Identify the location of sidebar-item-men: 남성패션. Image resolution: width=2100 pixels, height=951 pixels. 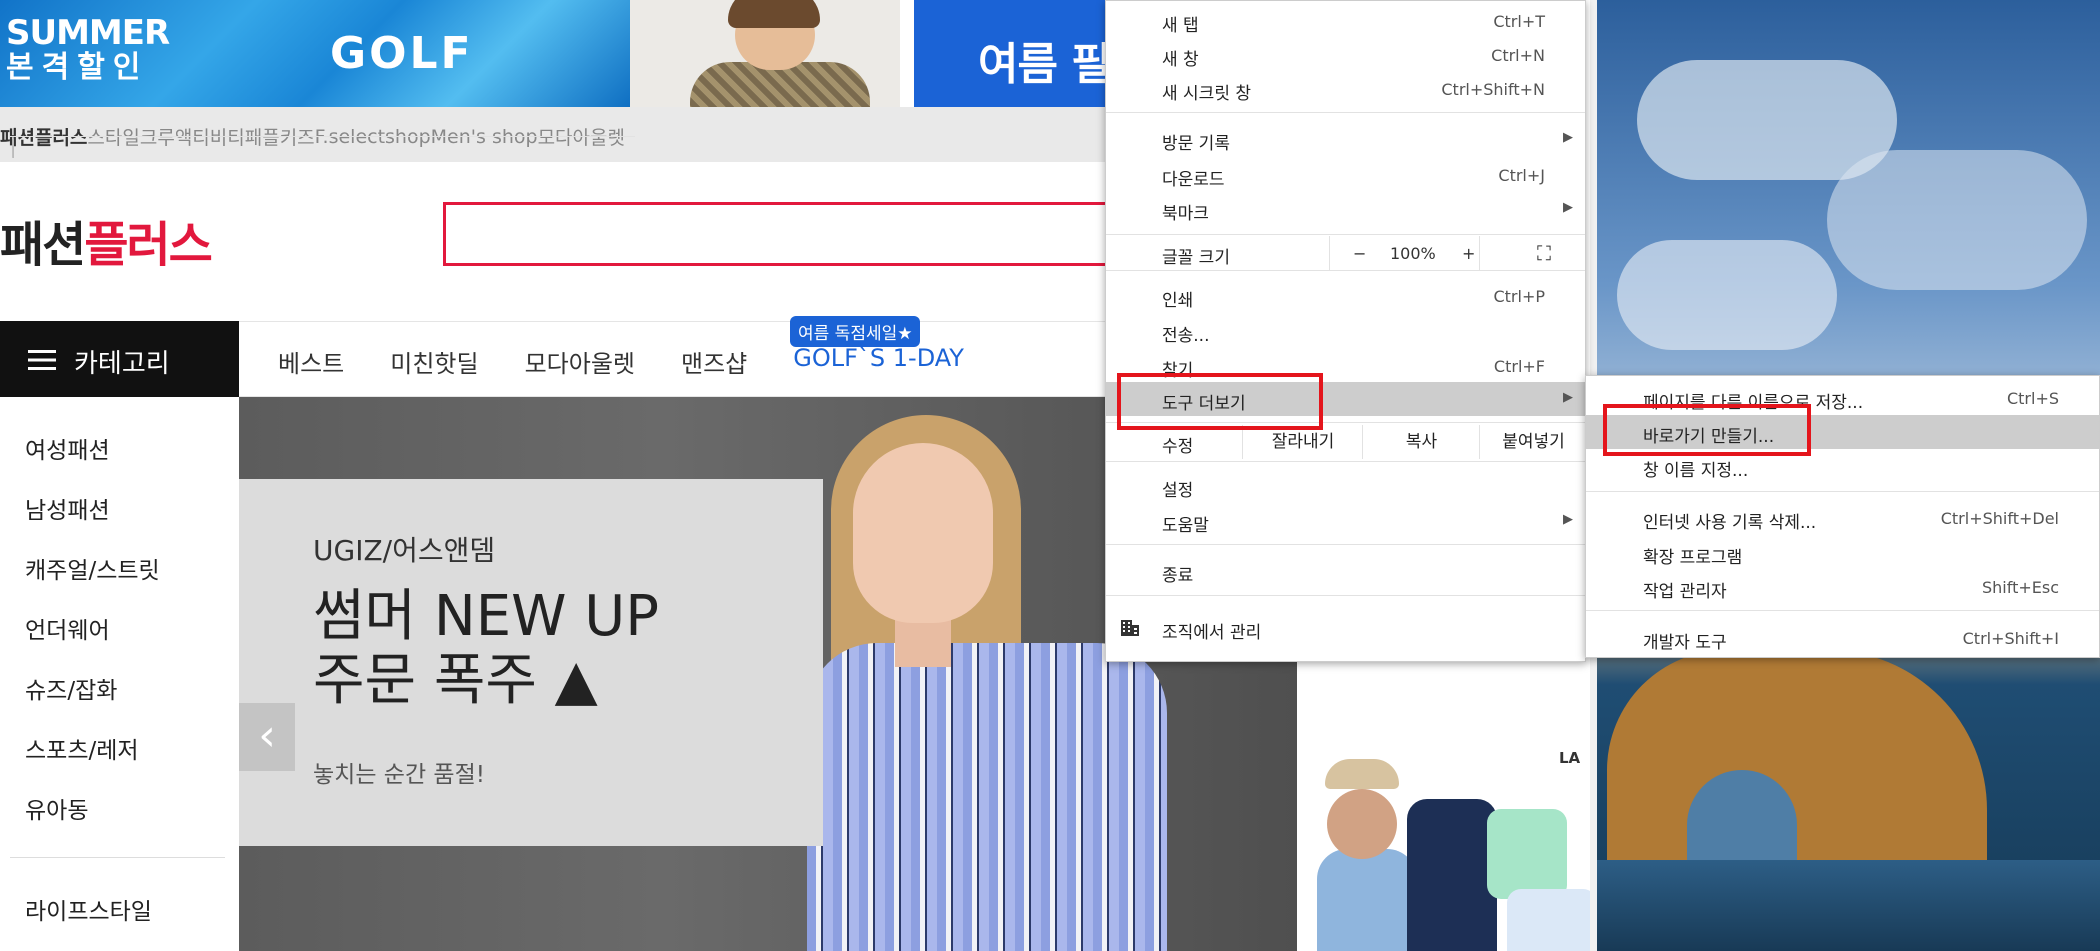
(67, 508).